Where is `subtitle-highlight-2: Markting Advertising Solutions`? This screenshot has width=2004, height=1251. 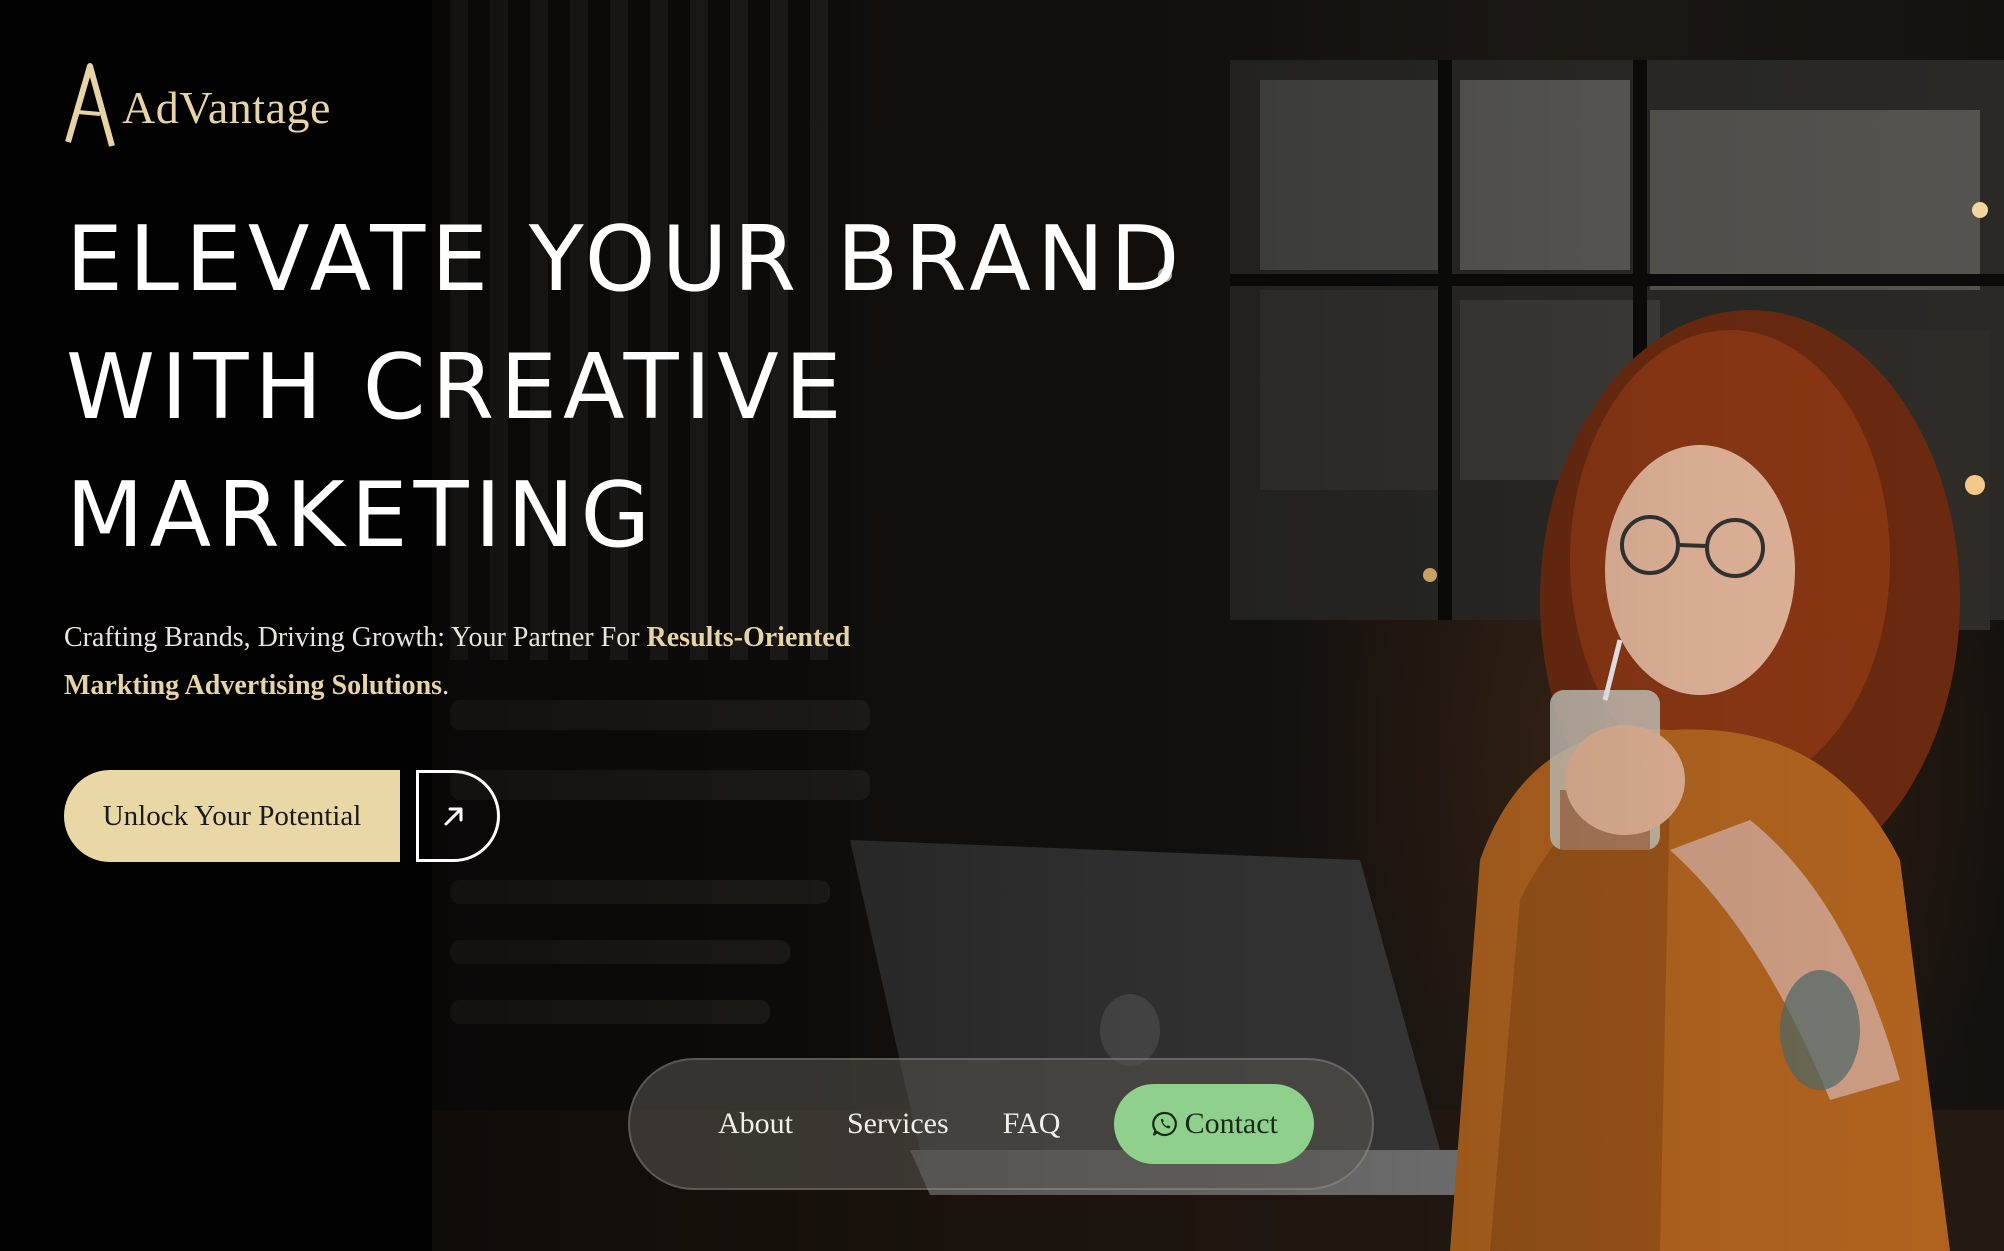
subtitle-highlight-2: Markting Advertising Solutions is located at coordinates (253, 685).